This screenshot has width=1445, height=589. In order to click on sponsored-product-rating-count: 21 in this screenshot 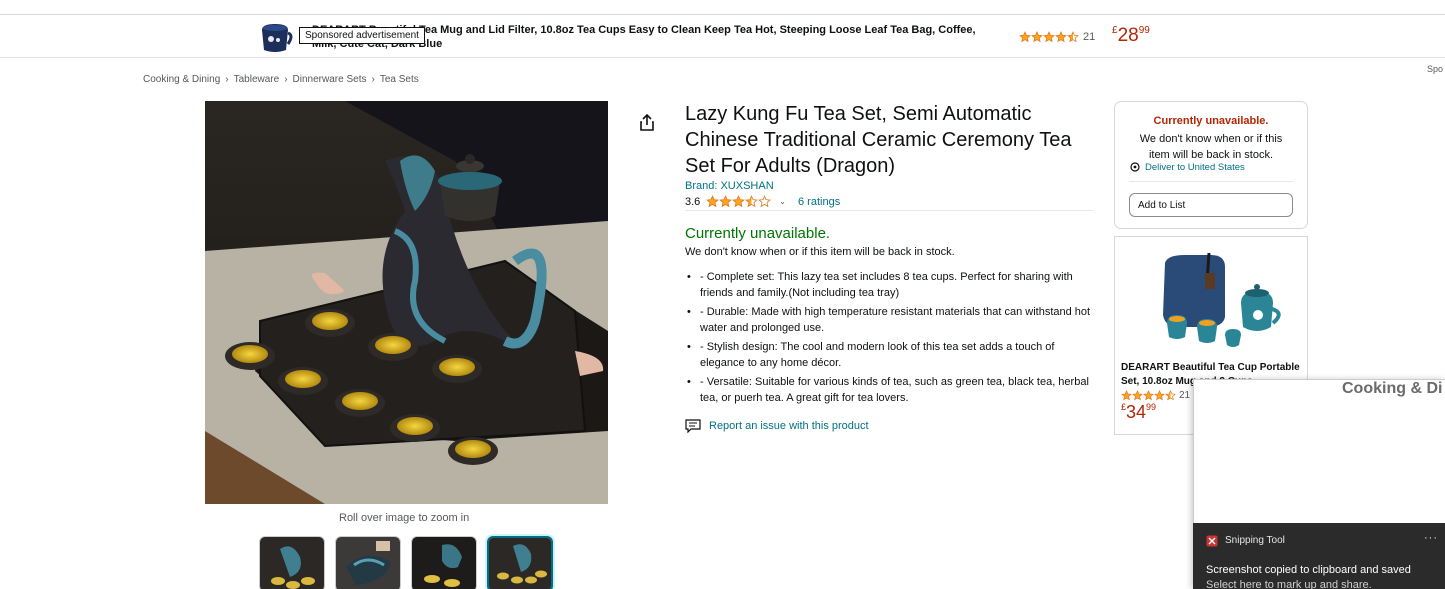, I will do `click(1185, 395)`.